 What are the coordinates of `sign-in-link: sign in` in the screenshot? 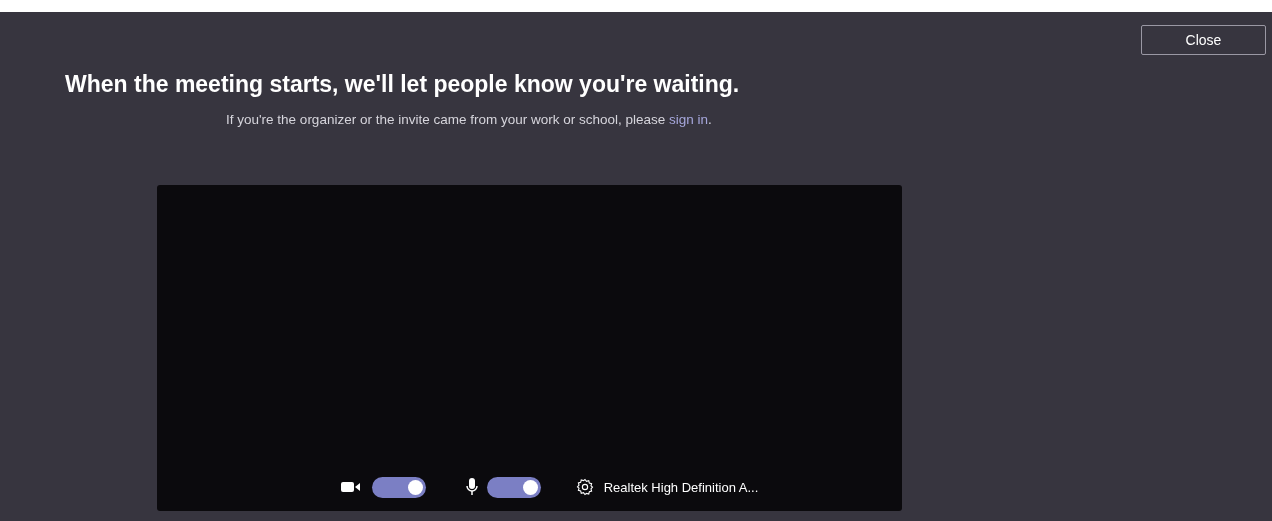 It's located at (689, 119).